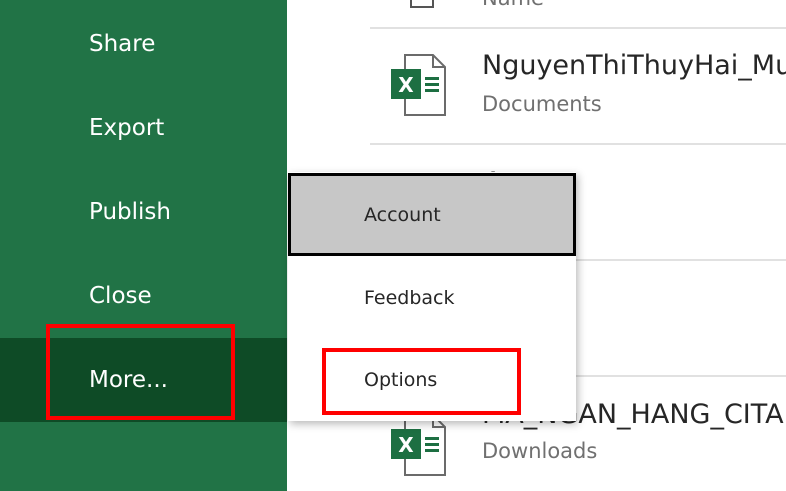 This screenshot has height=491, width=786. What do you see at coordinates (540, 451) in the screenshot?
I see `file-location: Downloads` at bounding box center [540, 451].